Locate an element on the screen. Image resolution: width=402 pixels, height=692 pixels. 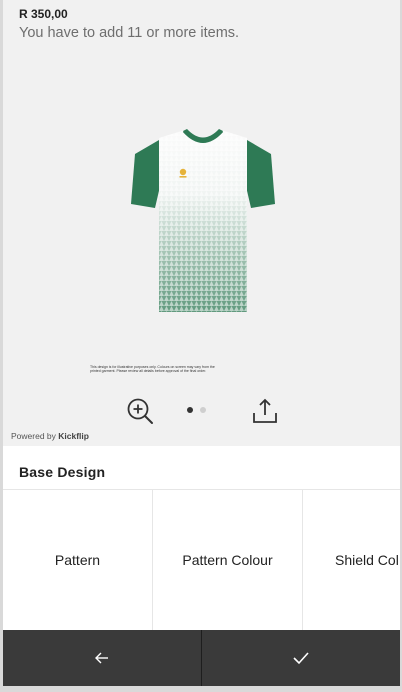
option-label: Shield Col is located at coordinates (367, 560).